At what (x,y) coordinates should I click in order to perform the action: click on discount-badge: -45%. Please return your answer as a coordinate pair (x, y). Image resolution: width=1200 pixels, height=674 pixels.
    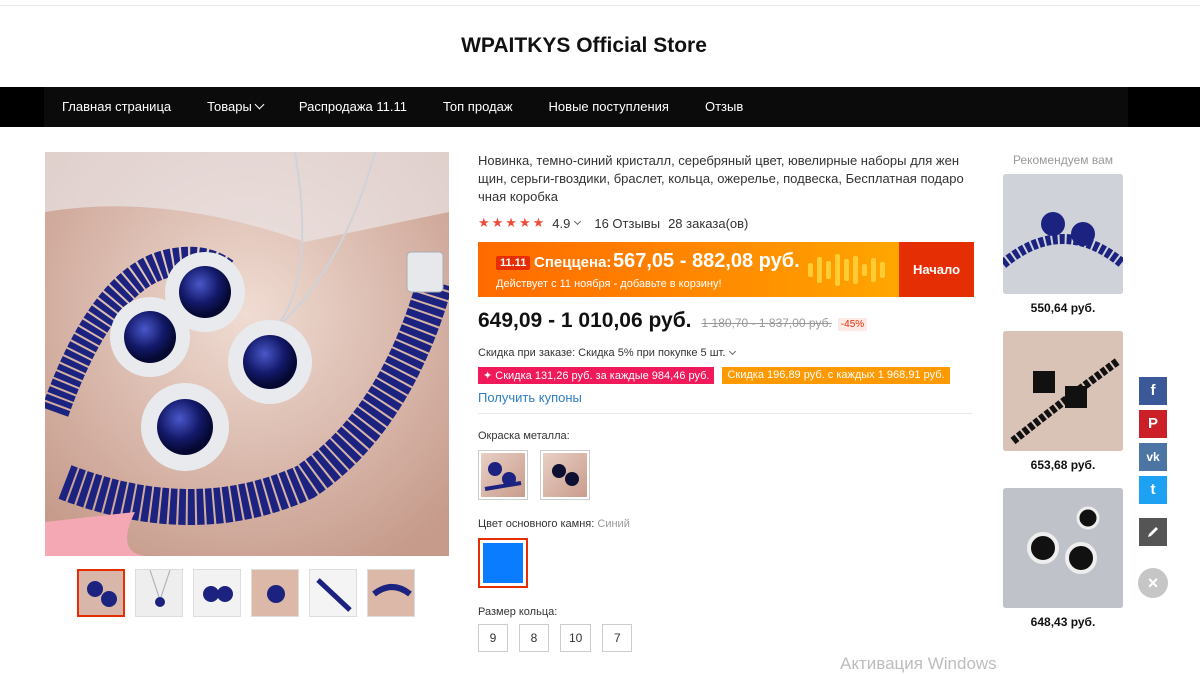
    Looking at the image, I should click on (852, 324).